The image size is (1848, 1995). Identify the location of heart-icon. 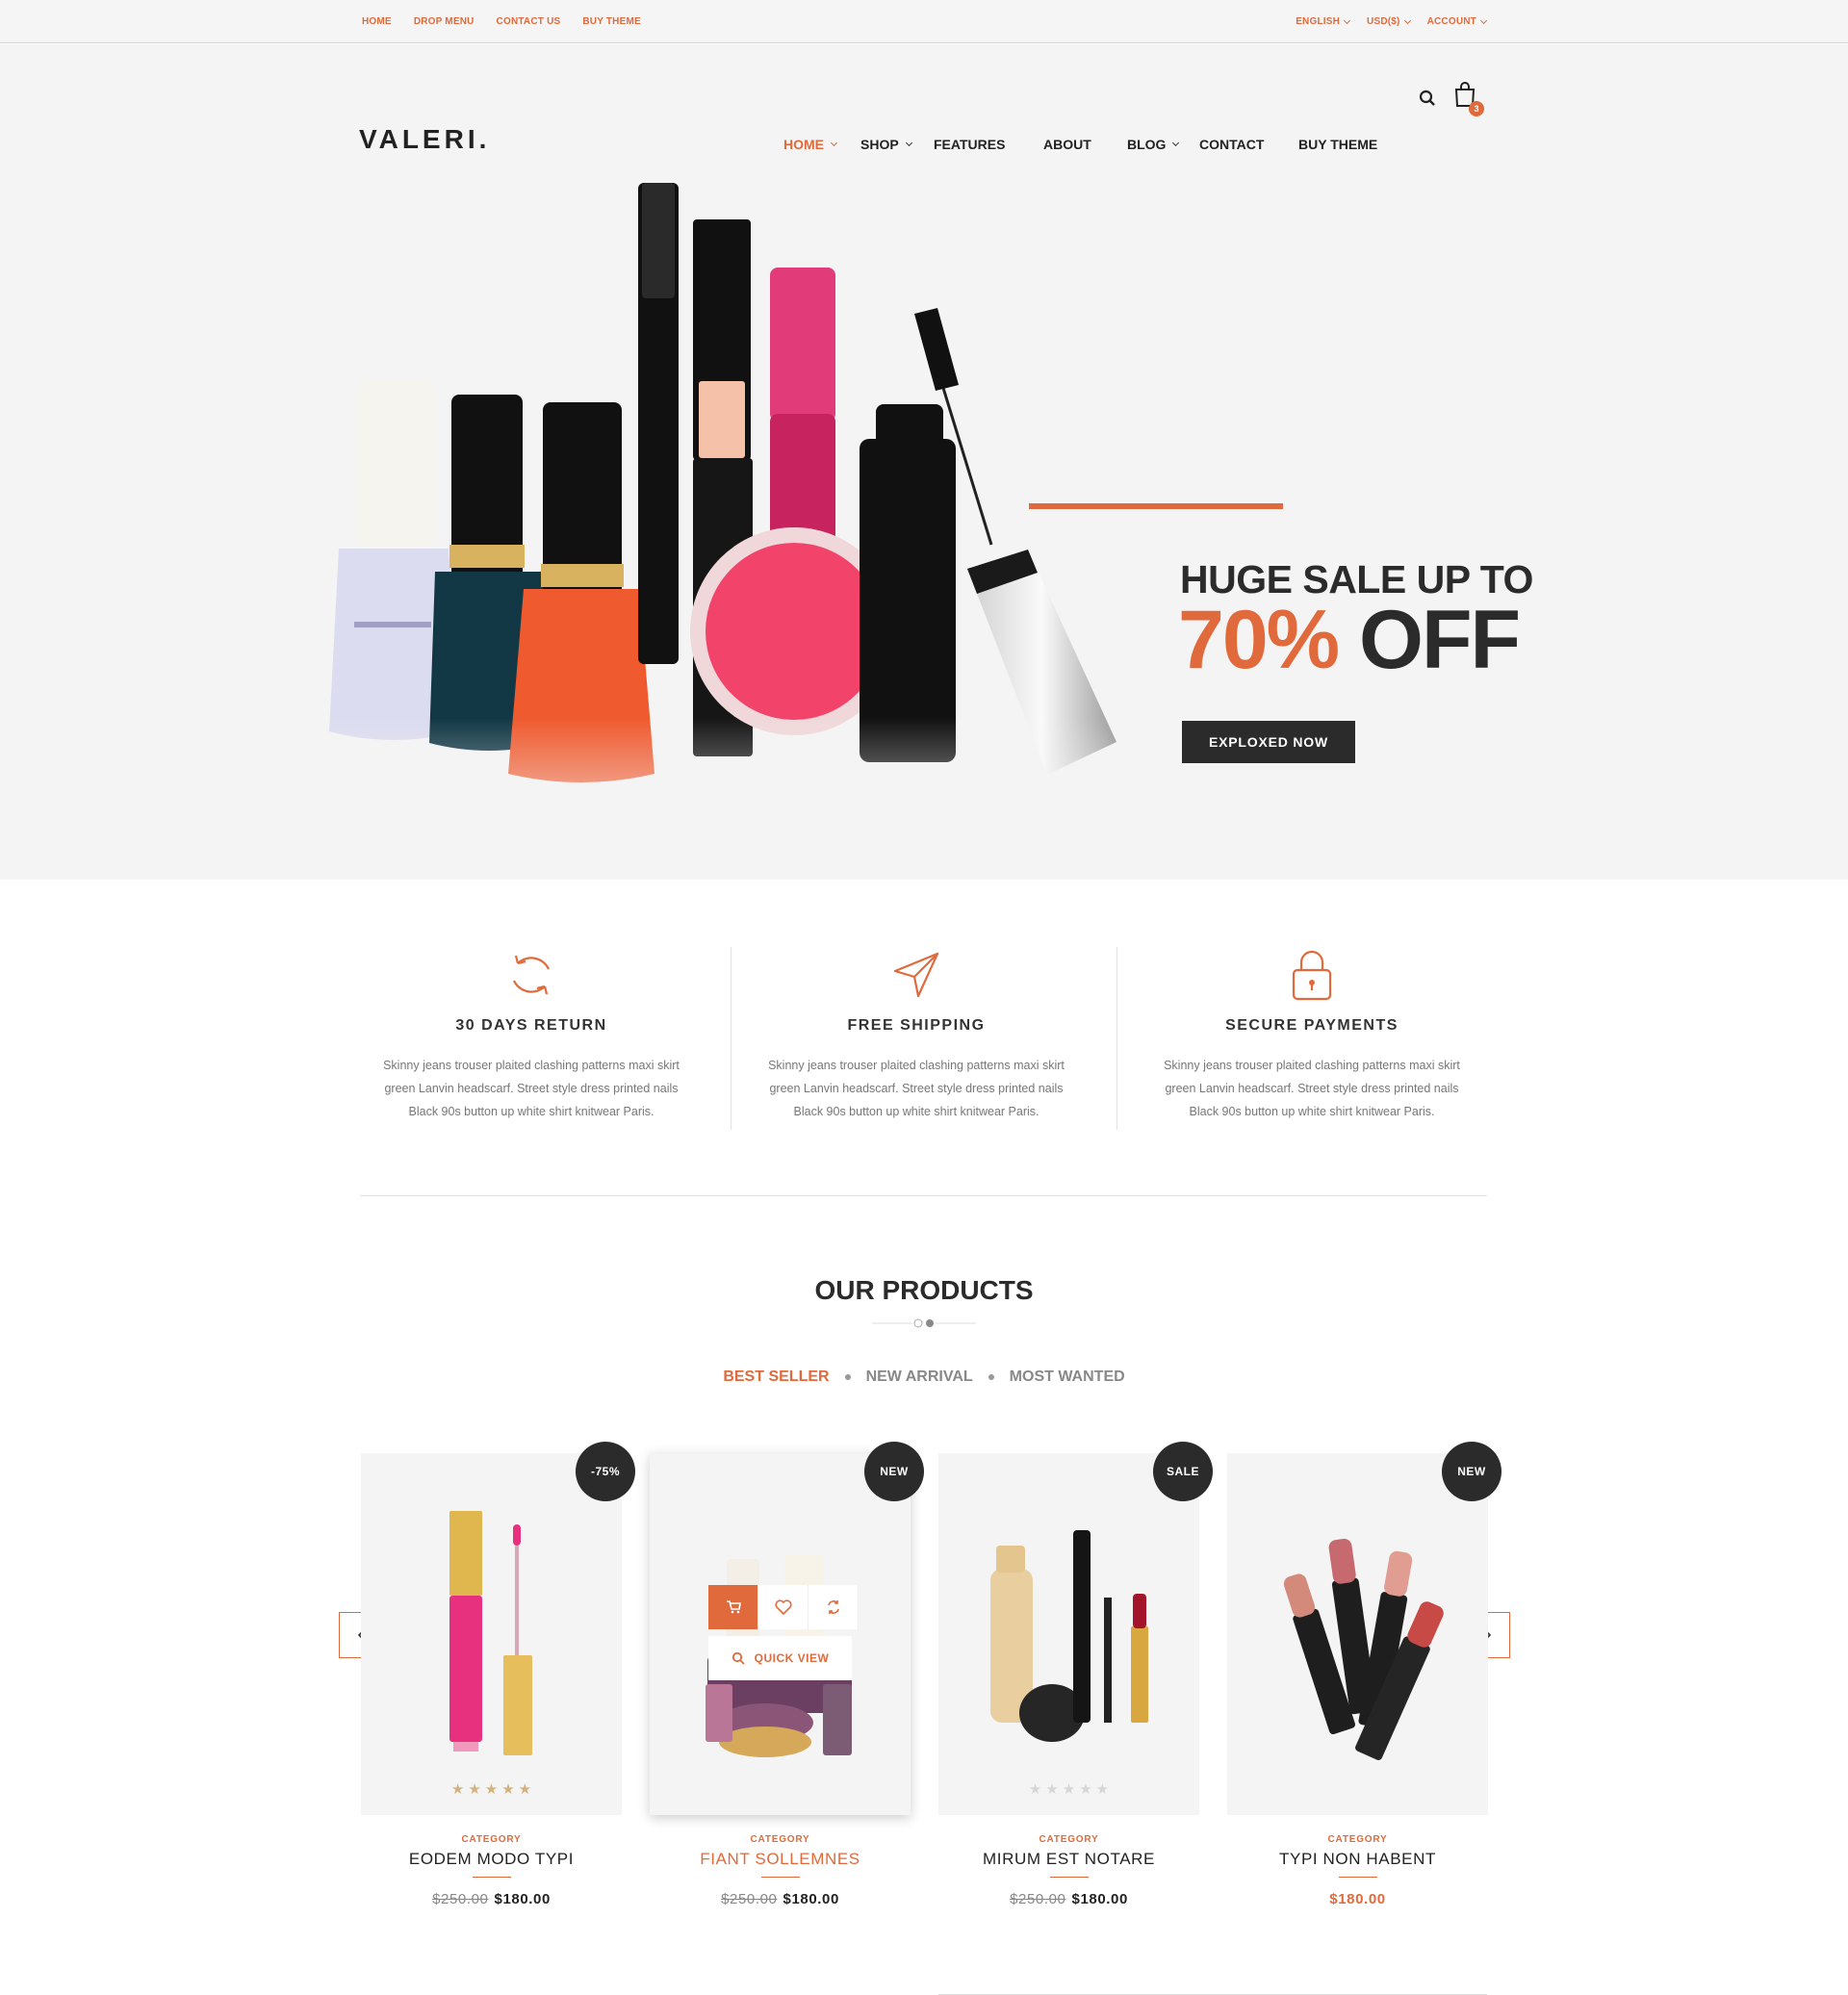
(783, 1607).